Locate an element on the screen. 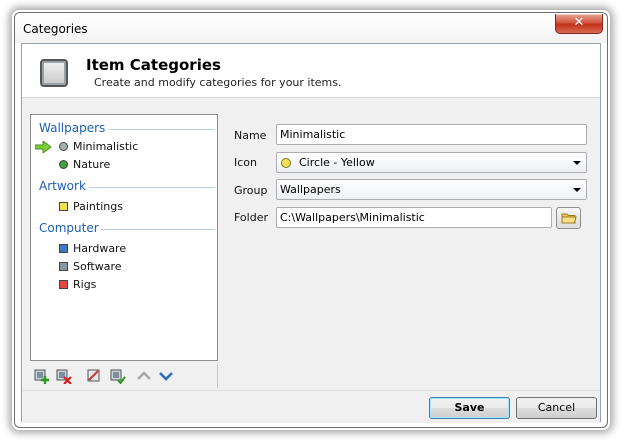 Image resolution: width=626 pixels, height=443 pixels. delete-icon is located at coordinates (64, 376).